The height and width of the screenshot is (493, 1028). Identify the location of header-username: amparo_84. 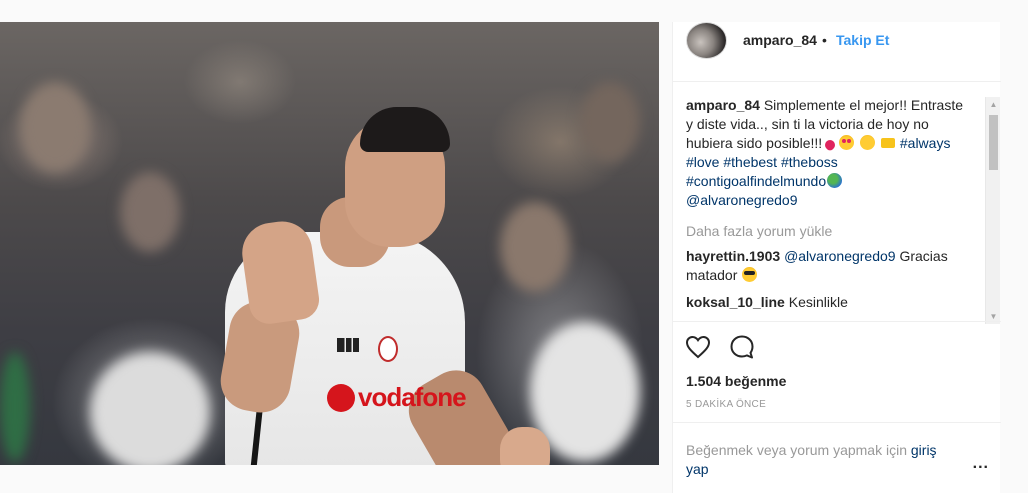
(780, 40).